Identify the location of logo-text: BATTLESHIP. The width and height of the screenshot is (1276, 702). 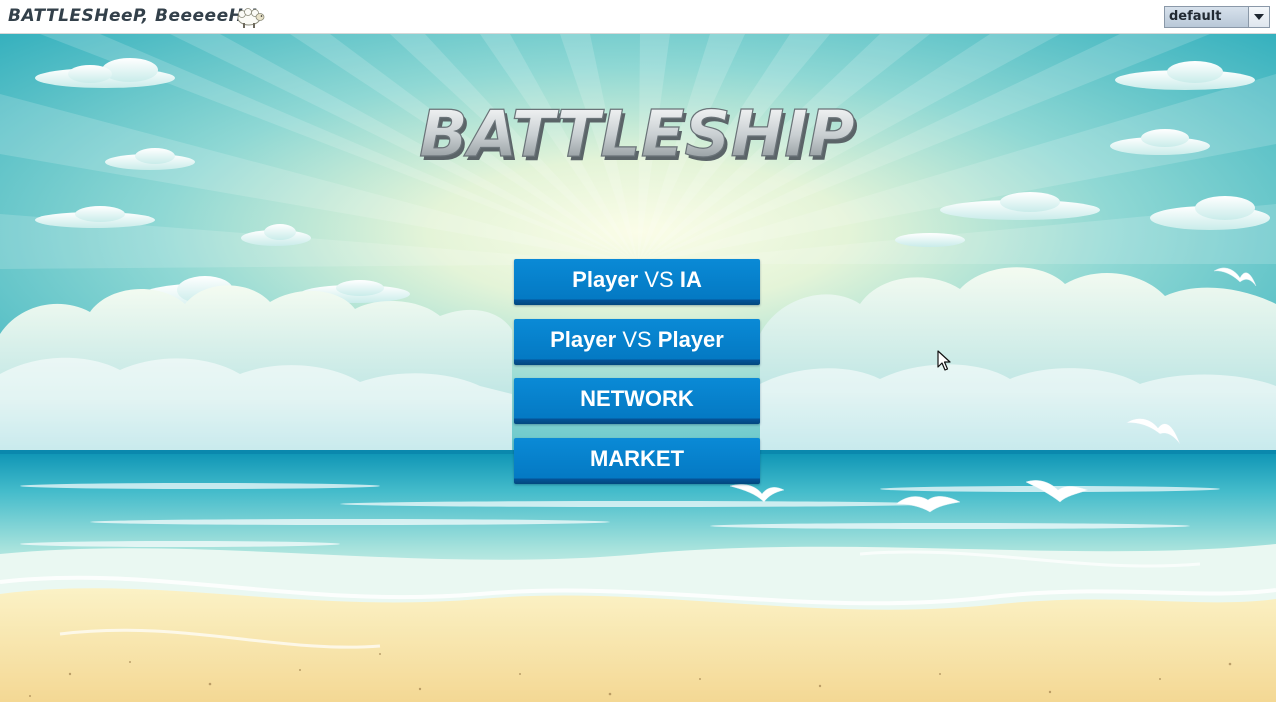
(637, 135).